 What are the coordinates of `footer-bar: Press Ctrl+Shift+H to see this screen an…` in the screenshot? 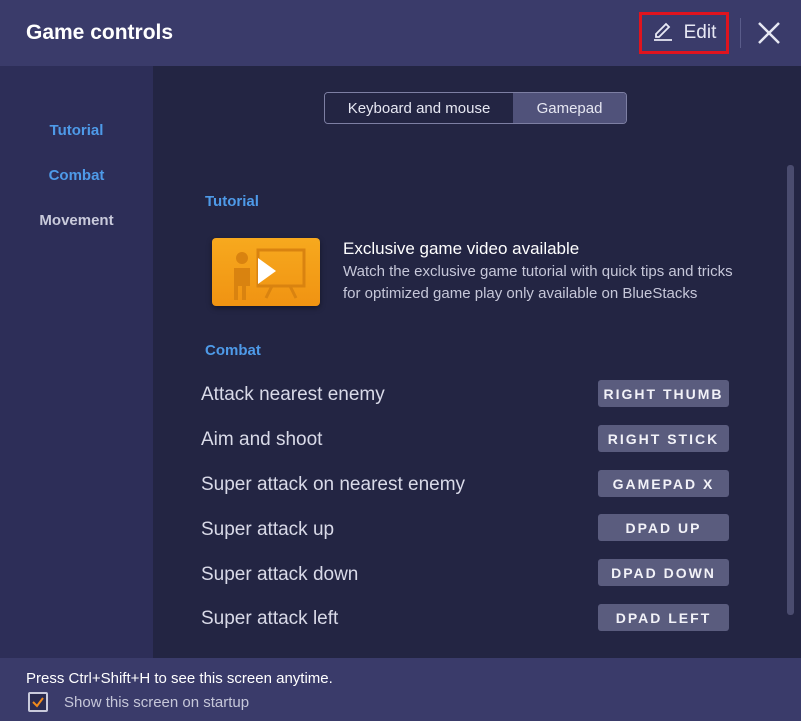 It's located at (400, 689).